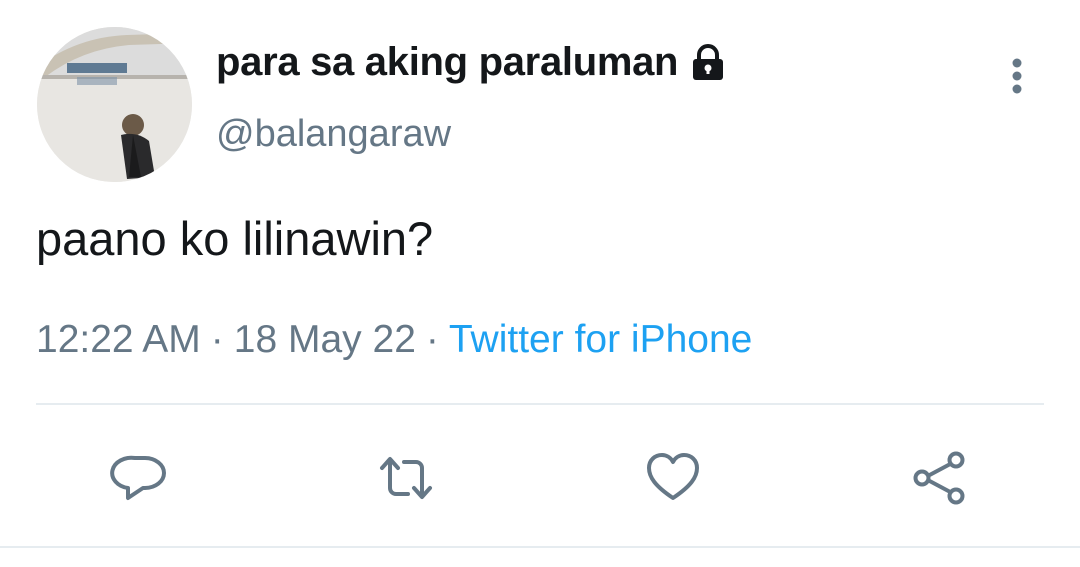 Image resolution: width=1080 pixels, height=567 pixels. I want to click on tweet-source-link: Twitter for iPhone, so click(600, 339).